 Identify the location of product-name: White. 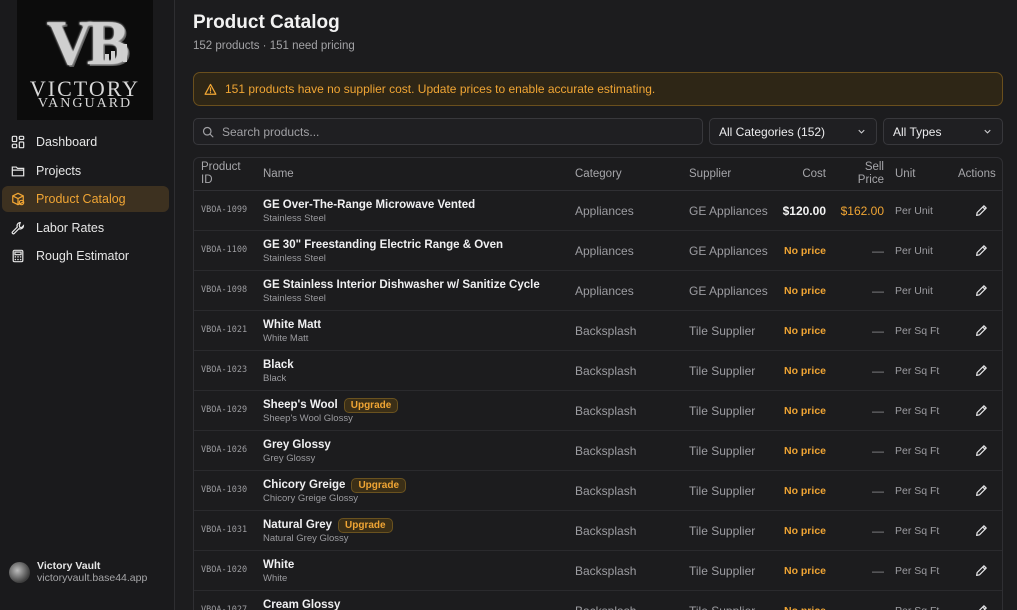
(279, 565).